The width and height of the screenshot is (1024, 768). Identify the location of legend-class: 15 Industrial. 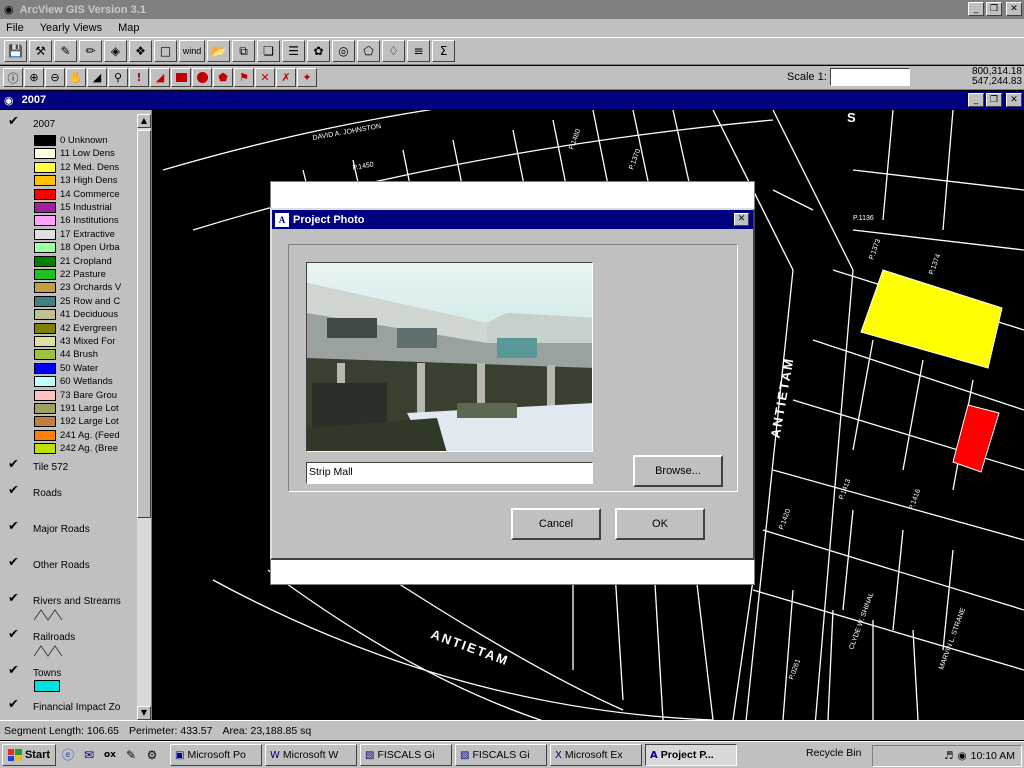
(84, 207).